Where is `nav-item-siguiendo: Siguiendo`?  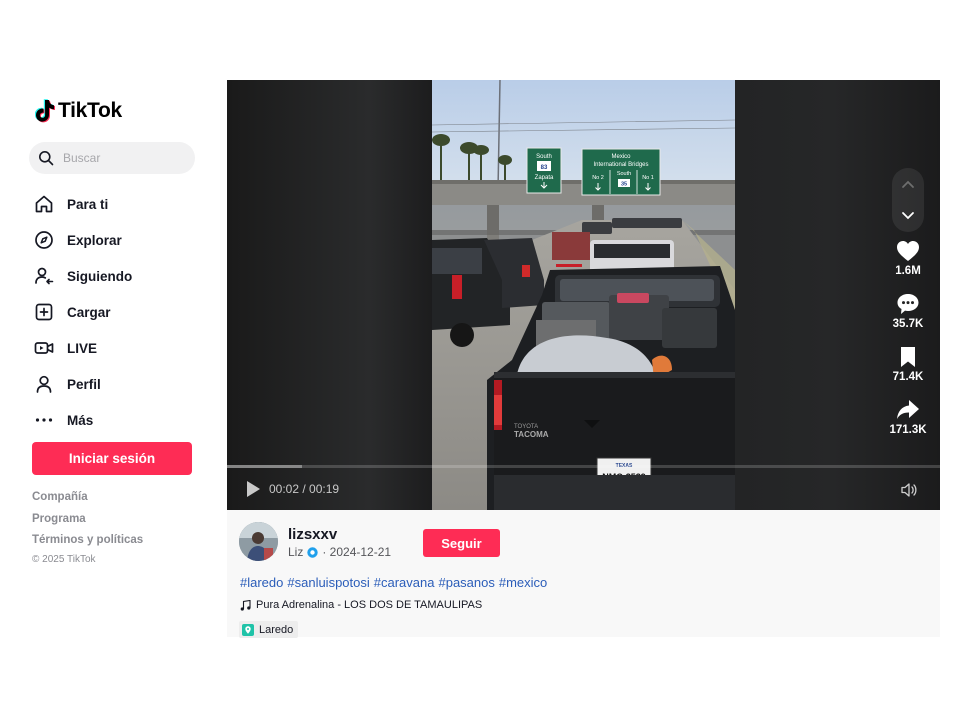
nav-item-siguiendo: Siguiendo is located at coordinates (83, 276).